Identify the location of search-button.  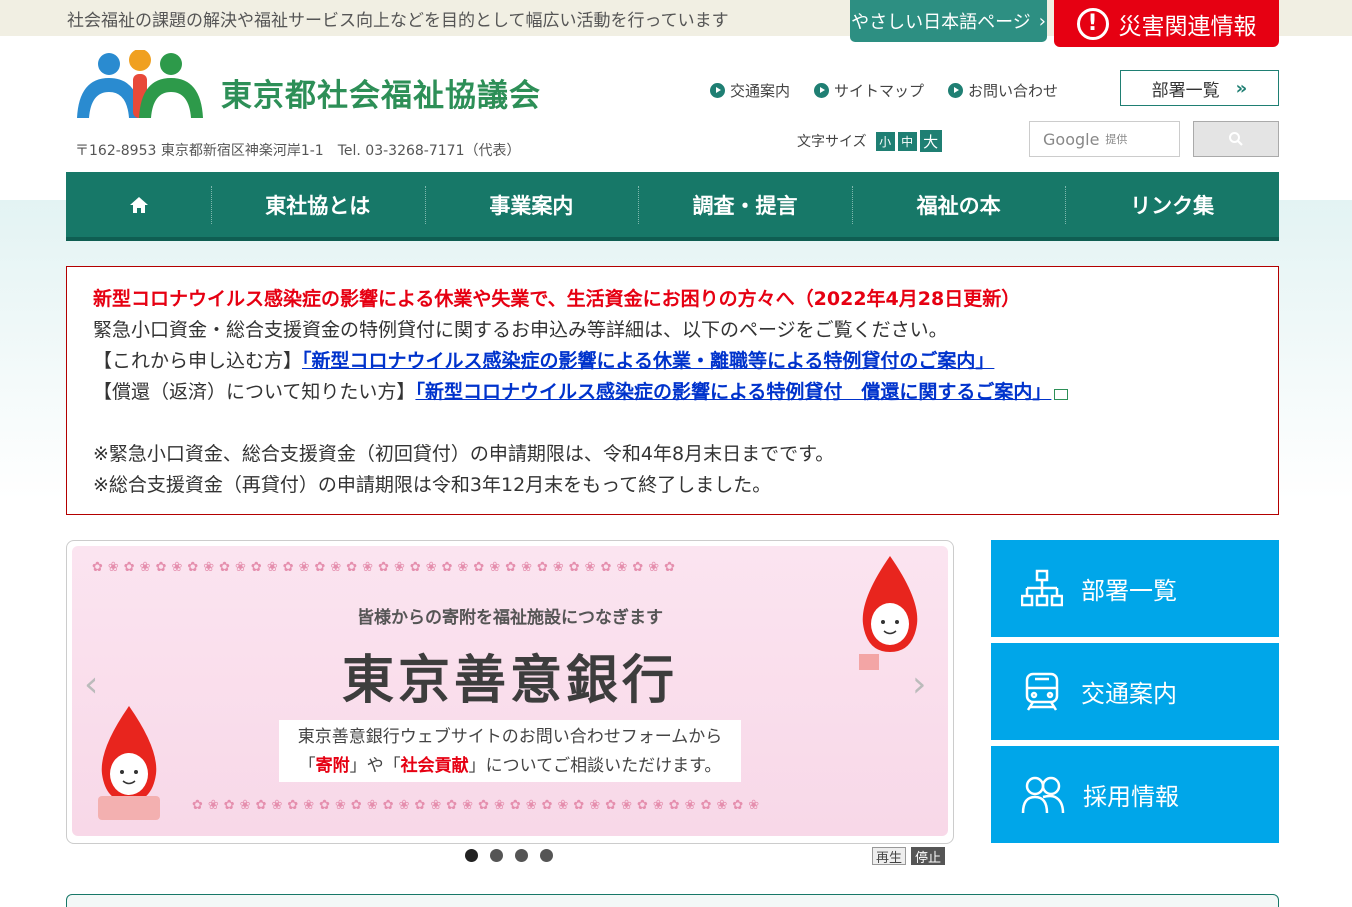
(1236, 139).